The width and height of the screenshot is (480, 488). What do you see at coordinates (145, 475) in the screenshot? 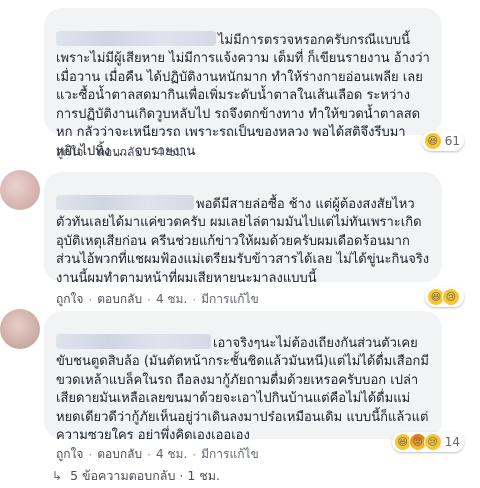
I see `more-replies-label: 5 ข้อความตอบกลับ · 1 ชม.` at bounding box center [145, 475].